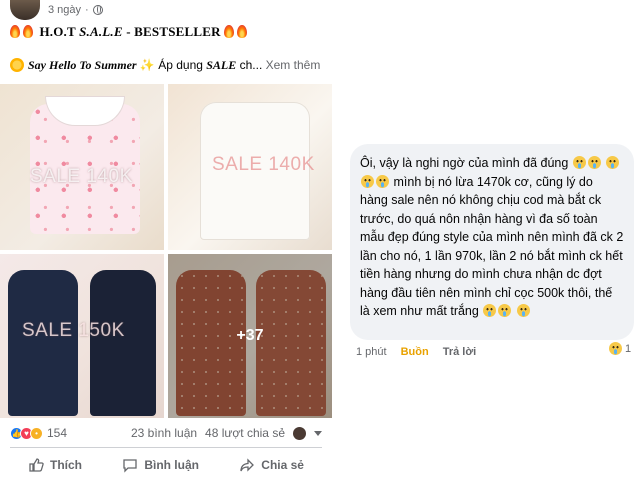 The width and height of the screenshot is (640, 480). Describe the element at coordinates (147, 65) in the screenshot. I see `sparkle-icon: ✨` at that location.